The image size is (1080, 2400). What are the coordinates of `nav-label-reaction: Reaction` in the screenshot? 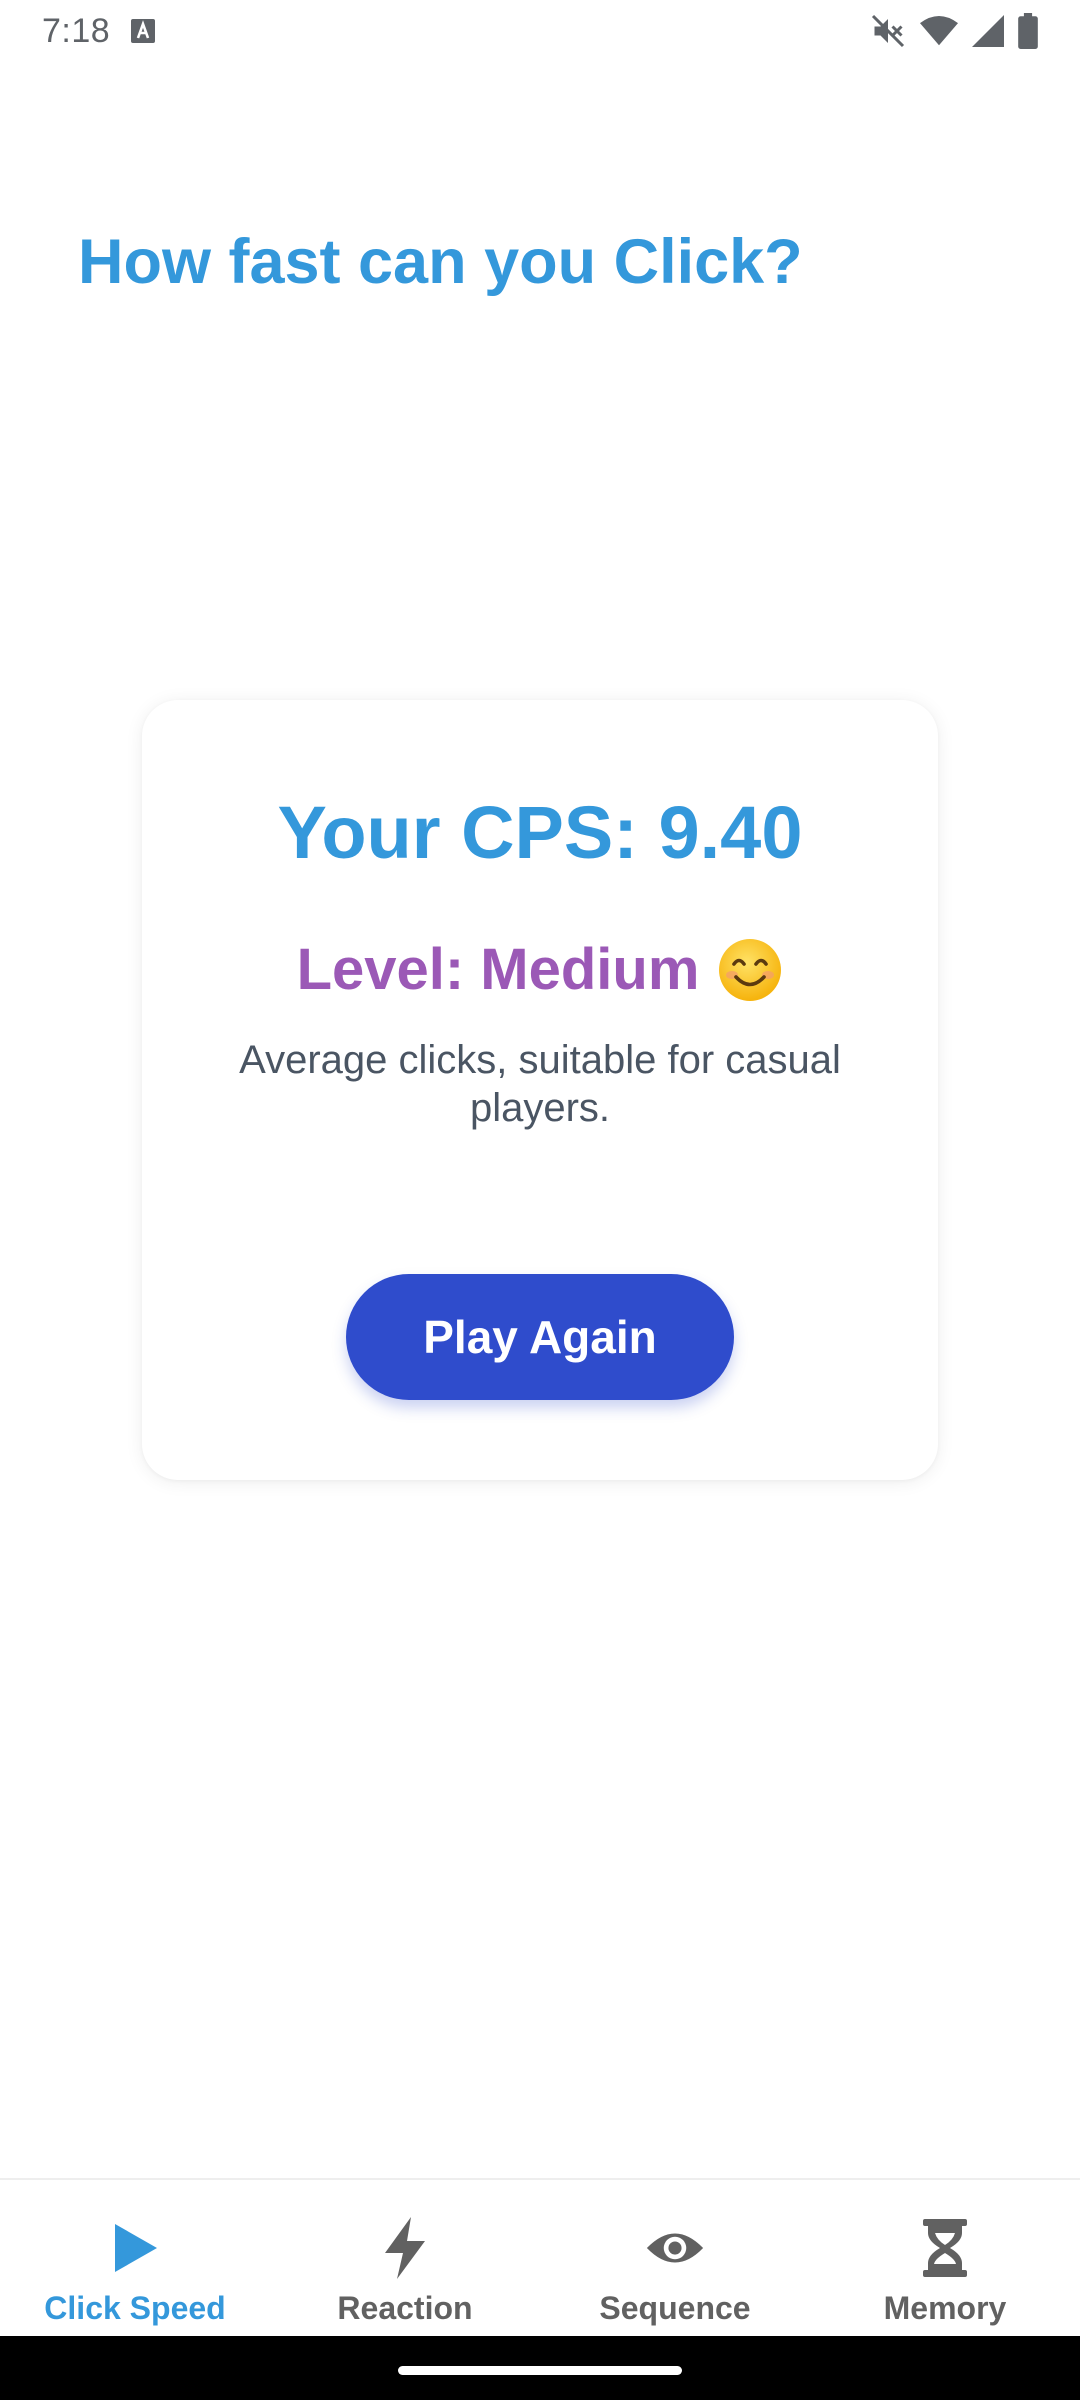 It's located at (405, 2308).